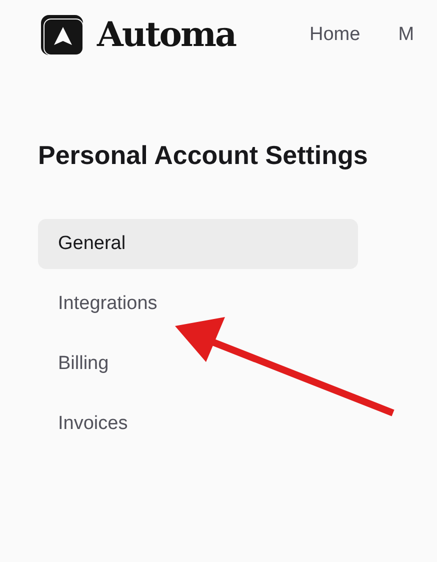 The width and height of the screenshot is (437, 562). What do you see at coordinates (198, 304) in the screenshot?
I see `sidebar-item: Integrations` at bounding box center [198, 304].